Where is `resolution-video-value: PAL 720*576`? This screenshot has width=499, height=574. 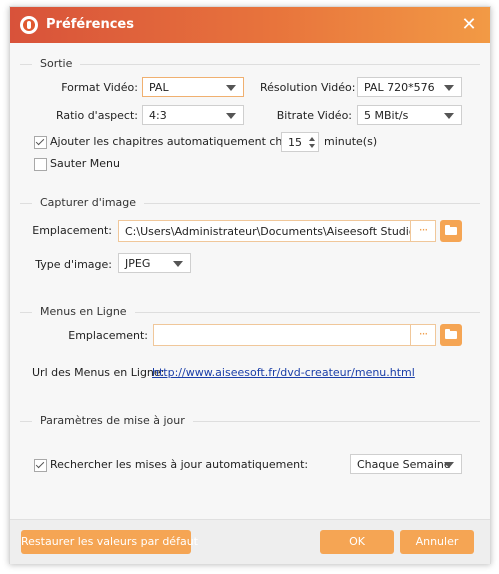
resolution-video-value: PAL 720*576 is located at coordinates (399, 87).